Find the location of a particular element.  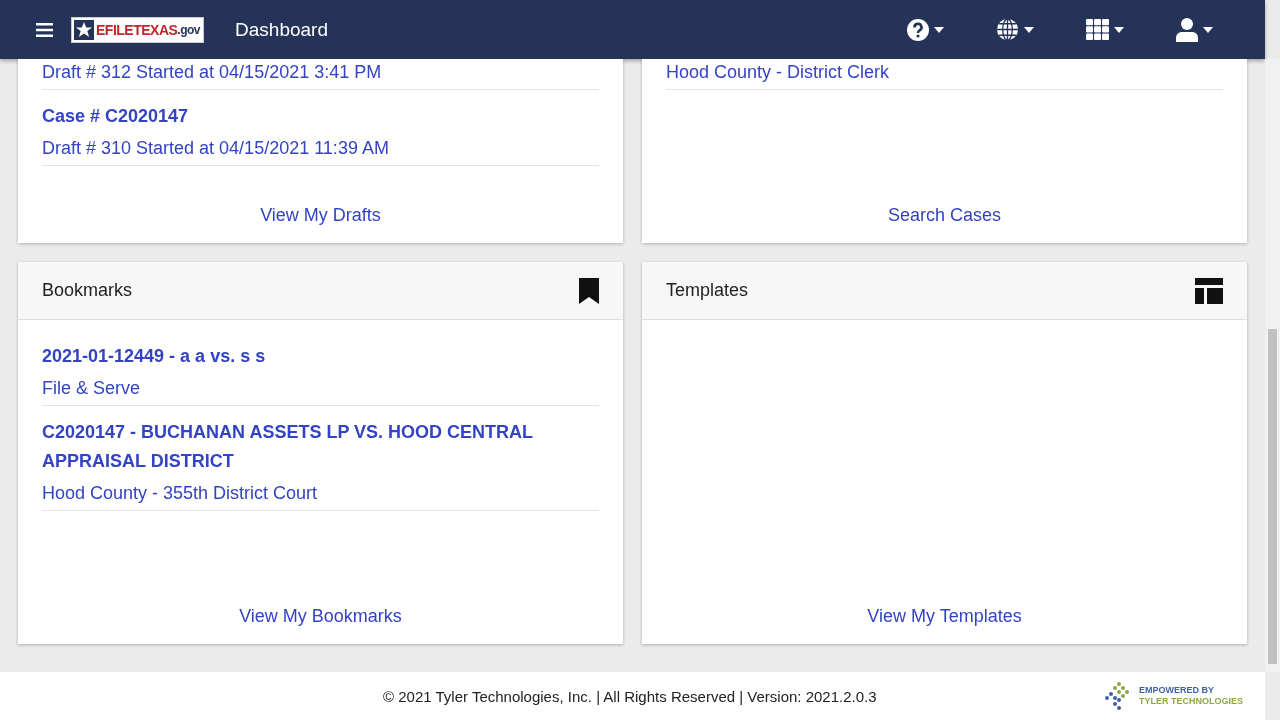

case-detail-link: Draft # 312 Started at 04/15/2021 3:41 PM is located at coordinates (320, 72).